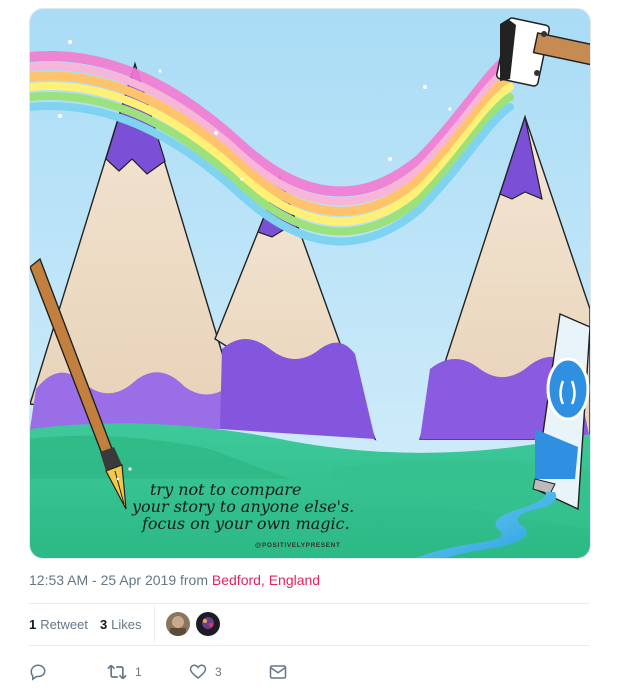  I want to click on tweet-stats: 1 Retweet 3 Likes, so click(309, 624).